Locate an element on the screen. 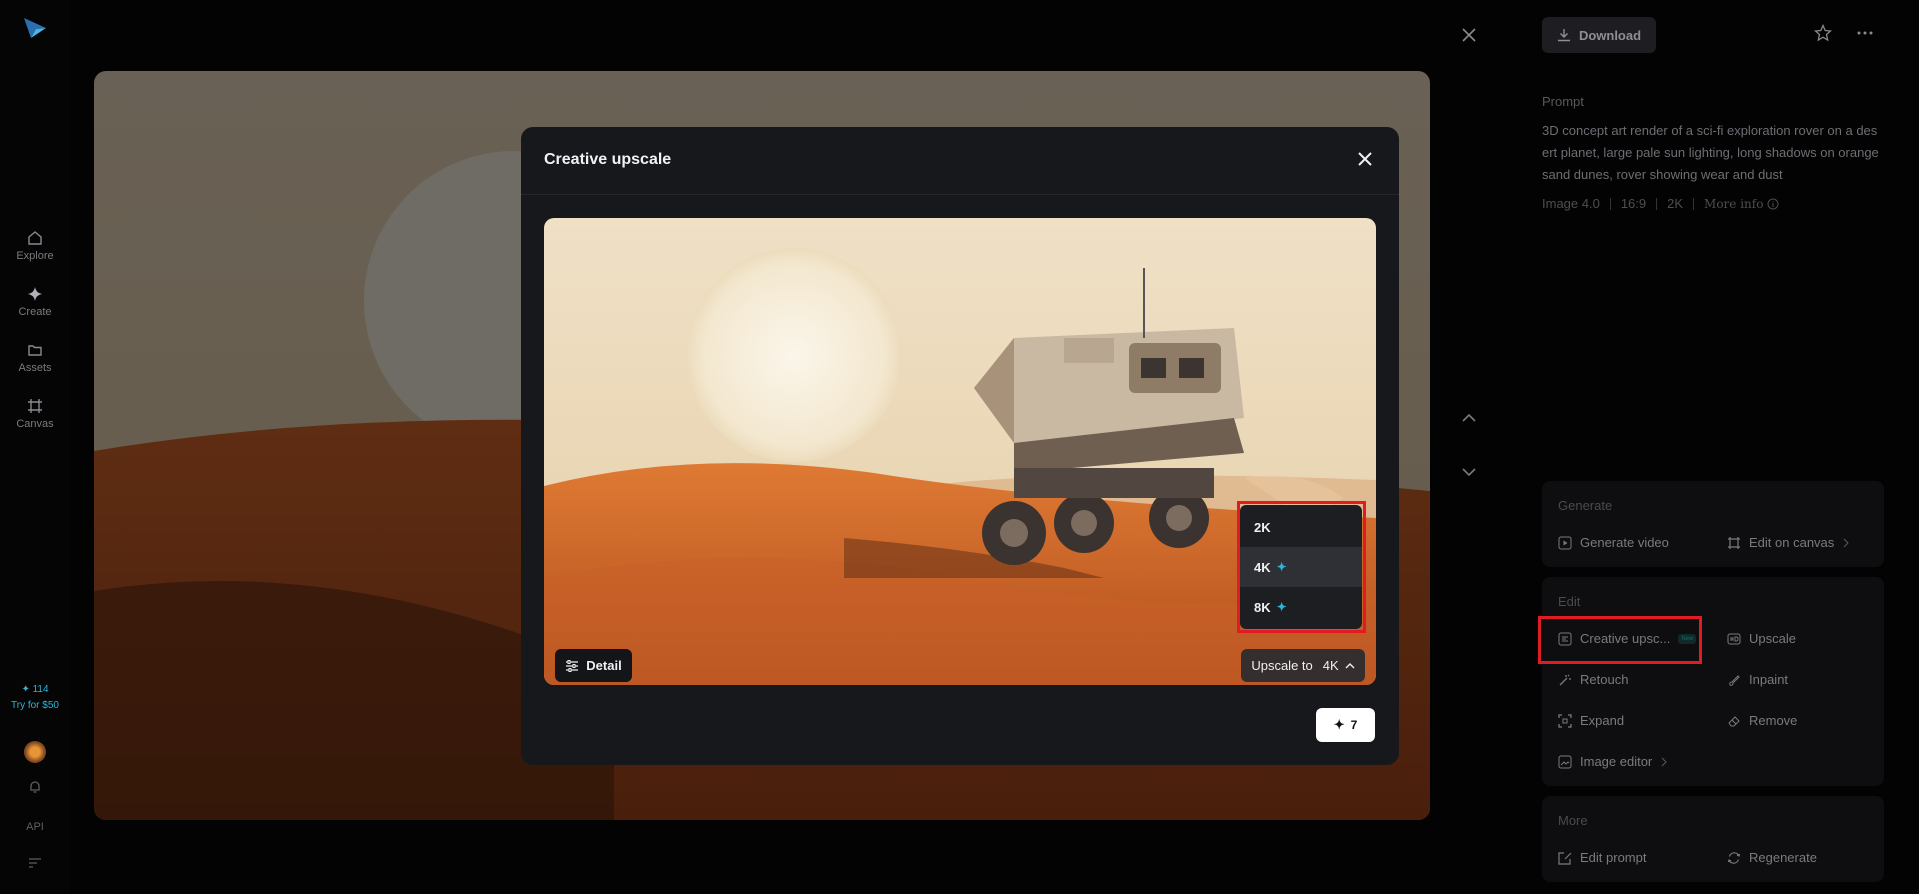 This screenshot has width=1919, height=894. image-editor-label: Image editor is located at coordinates (1616, 761).